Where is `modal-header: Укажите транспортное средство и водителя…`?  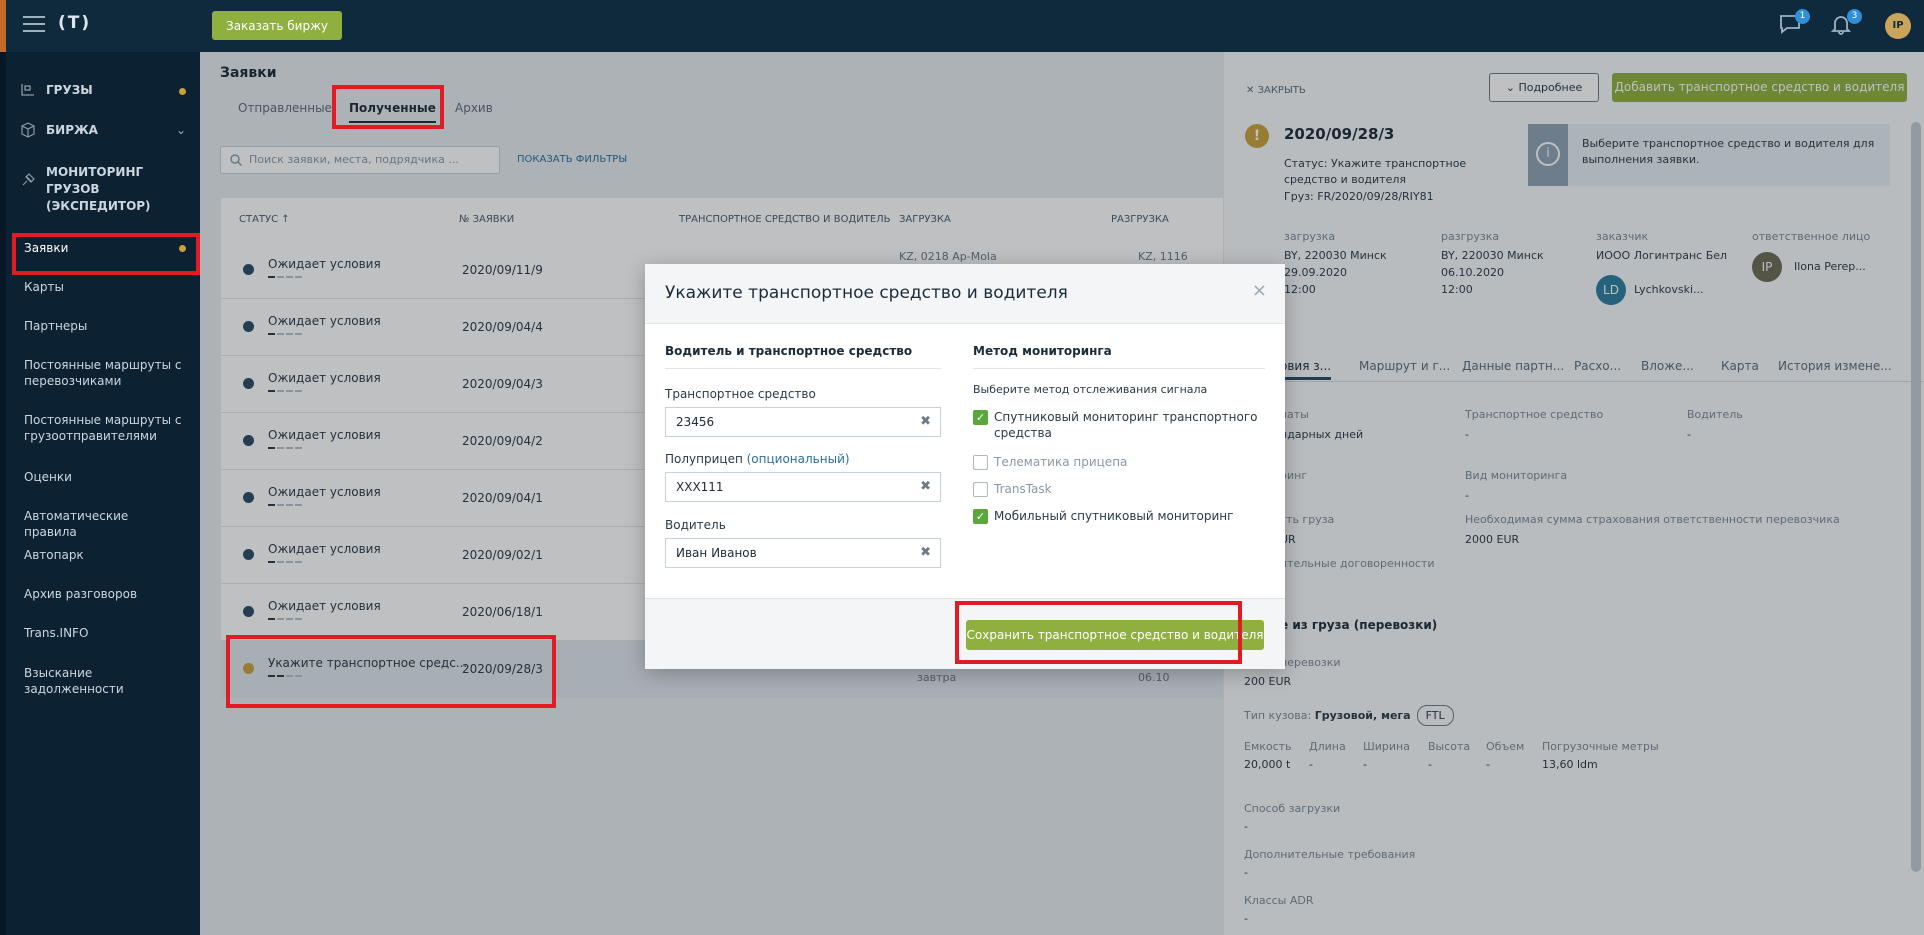
modal-header: Укажите транспортное средство и водителя… is located at coordinates (965, 294).